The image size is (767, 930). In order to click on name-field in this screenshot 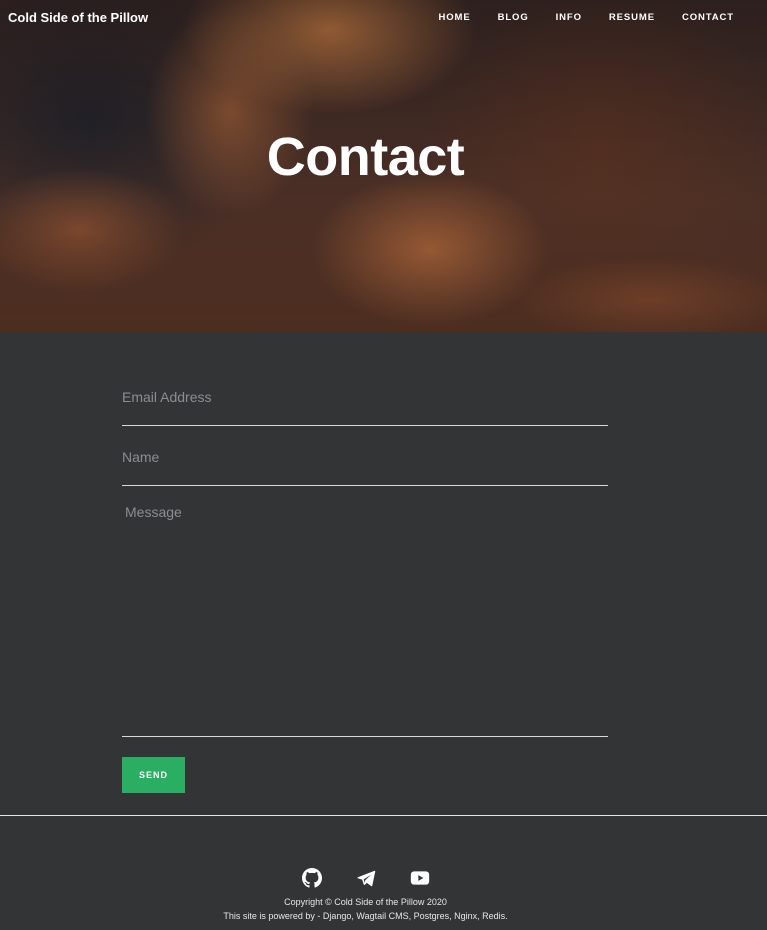, I will do `click(365, 464)`.